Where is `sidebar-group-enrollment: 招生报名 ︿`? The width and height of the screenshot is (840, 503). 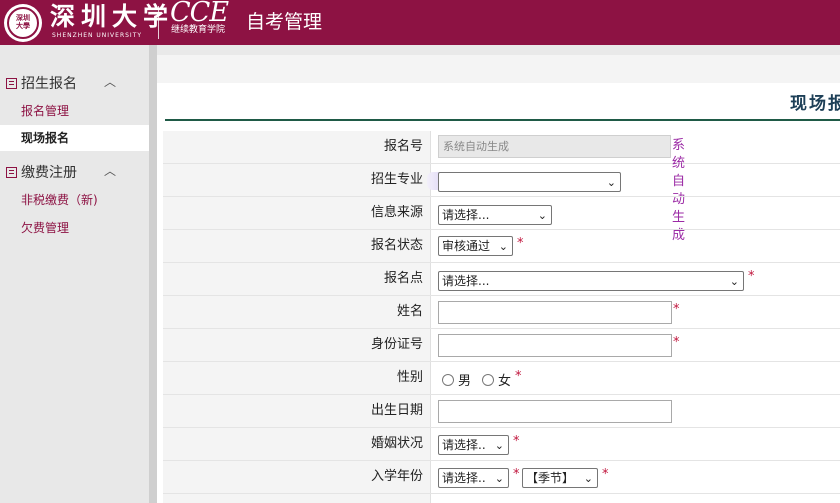 sidebar-group-enrollment: 招生报名 ︿ is located at coordinates (61, 83).